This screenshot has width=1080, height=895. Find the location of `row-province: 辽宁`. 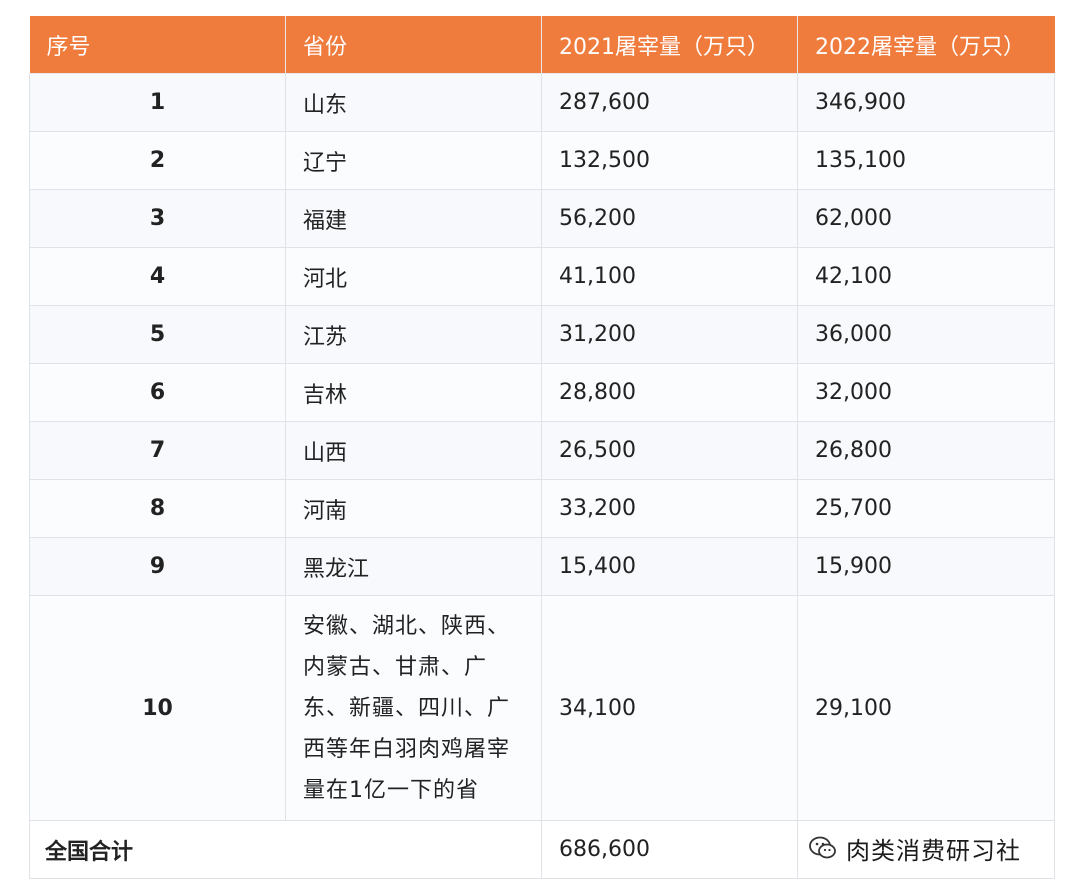

row-province: 辽宁 is located at coordinates (413, 160).